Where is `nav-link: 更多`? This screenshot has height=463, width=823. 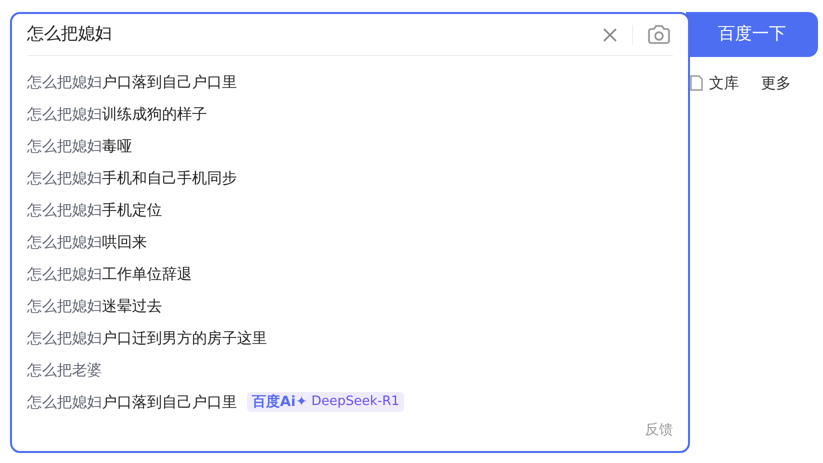 nav-link: 更多 is located at coordinates (776, 83).